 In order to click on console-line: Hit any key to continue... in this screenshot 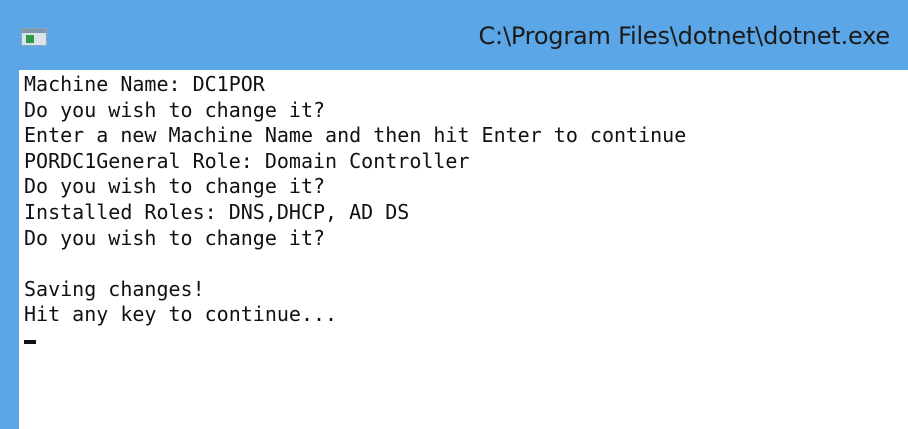, I will do `click(181, 314)`.